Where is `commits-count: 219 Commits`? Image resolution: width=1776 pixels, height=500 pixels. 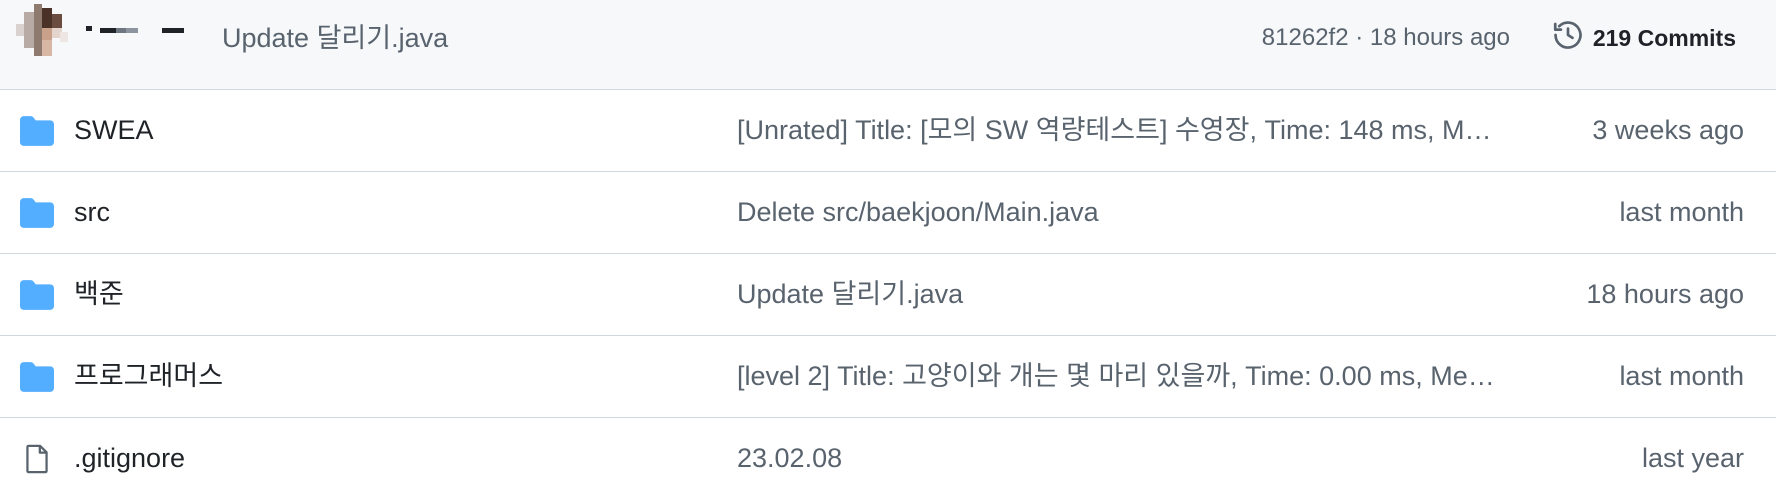 commits-count: 219 Commits is located at coordinates (1664, 37).